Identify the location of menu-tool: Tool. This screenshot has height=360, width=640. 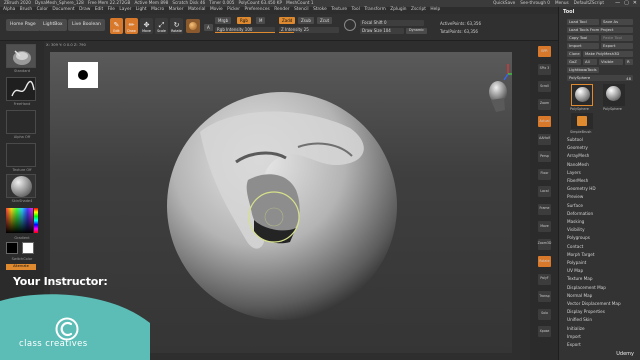
(356, 10).